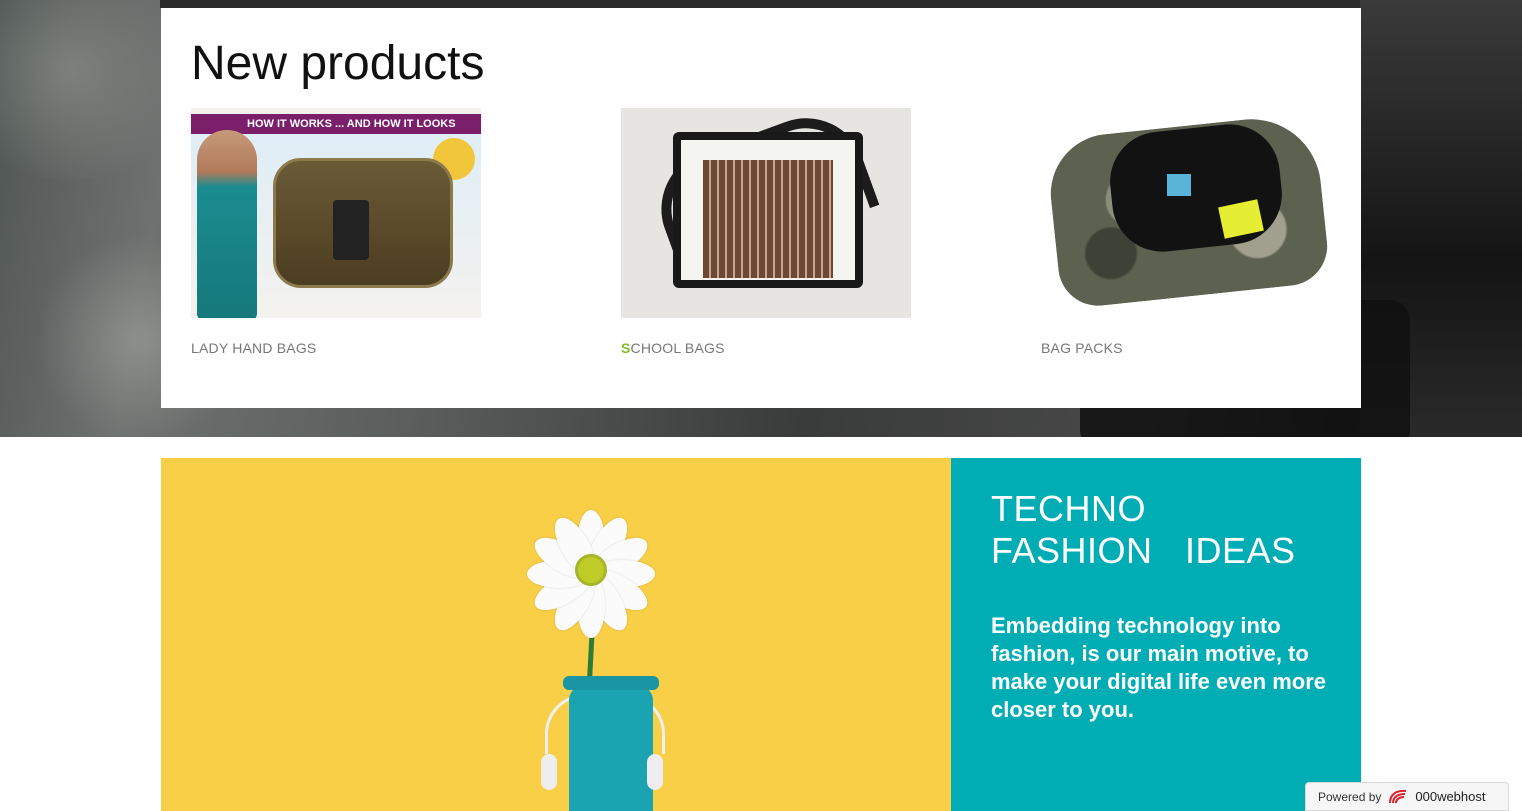  Describe the element at coordinates (336, 213) in the screenshot. I see `product-image-lady-hand-bags: HOW IT WORKS ... AND HOW IT LOOKS` at that location.